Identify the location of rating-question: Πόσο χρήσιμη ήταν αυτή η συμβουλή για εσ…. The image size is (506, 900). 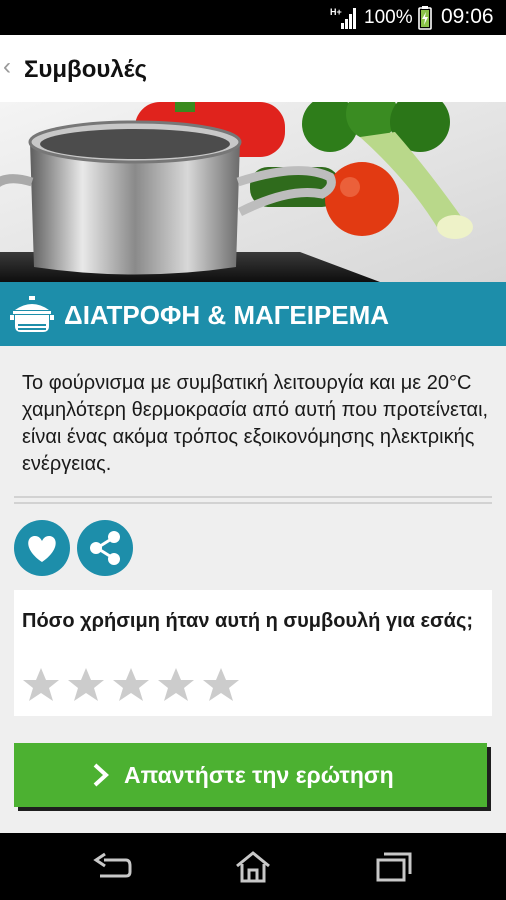
(248, 621).